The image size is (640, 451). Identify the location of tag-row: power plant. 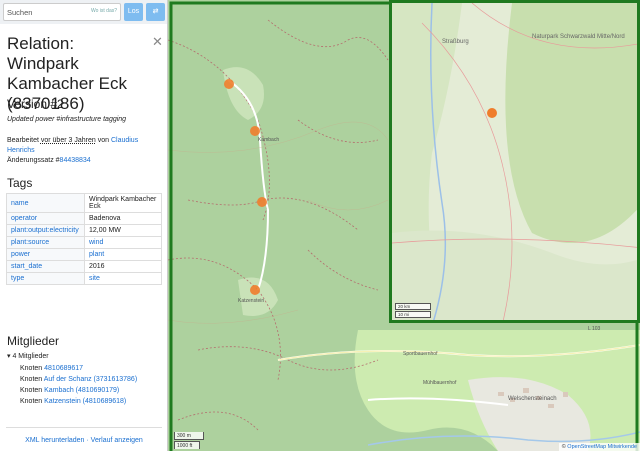
(84, 254).